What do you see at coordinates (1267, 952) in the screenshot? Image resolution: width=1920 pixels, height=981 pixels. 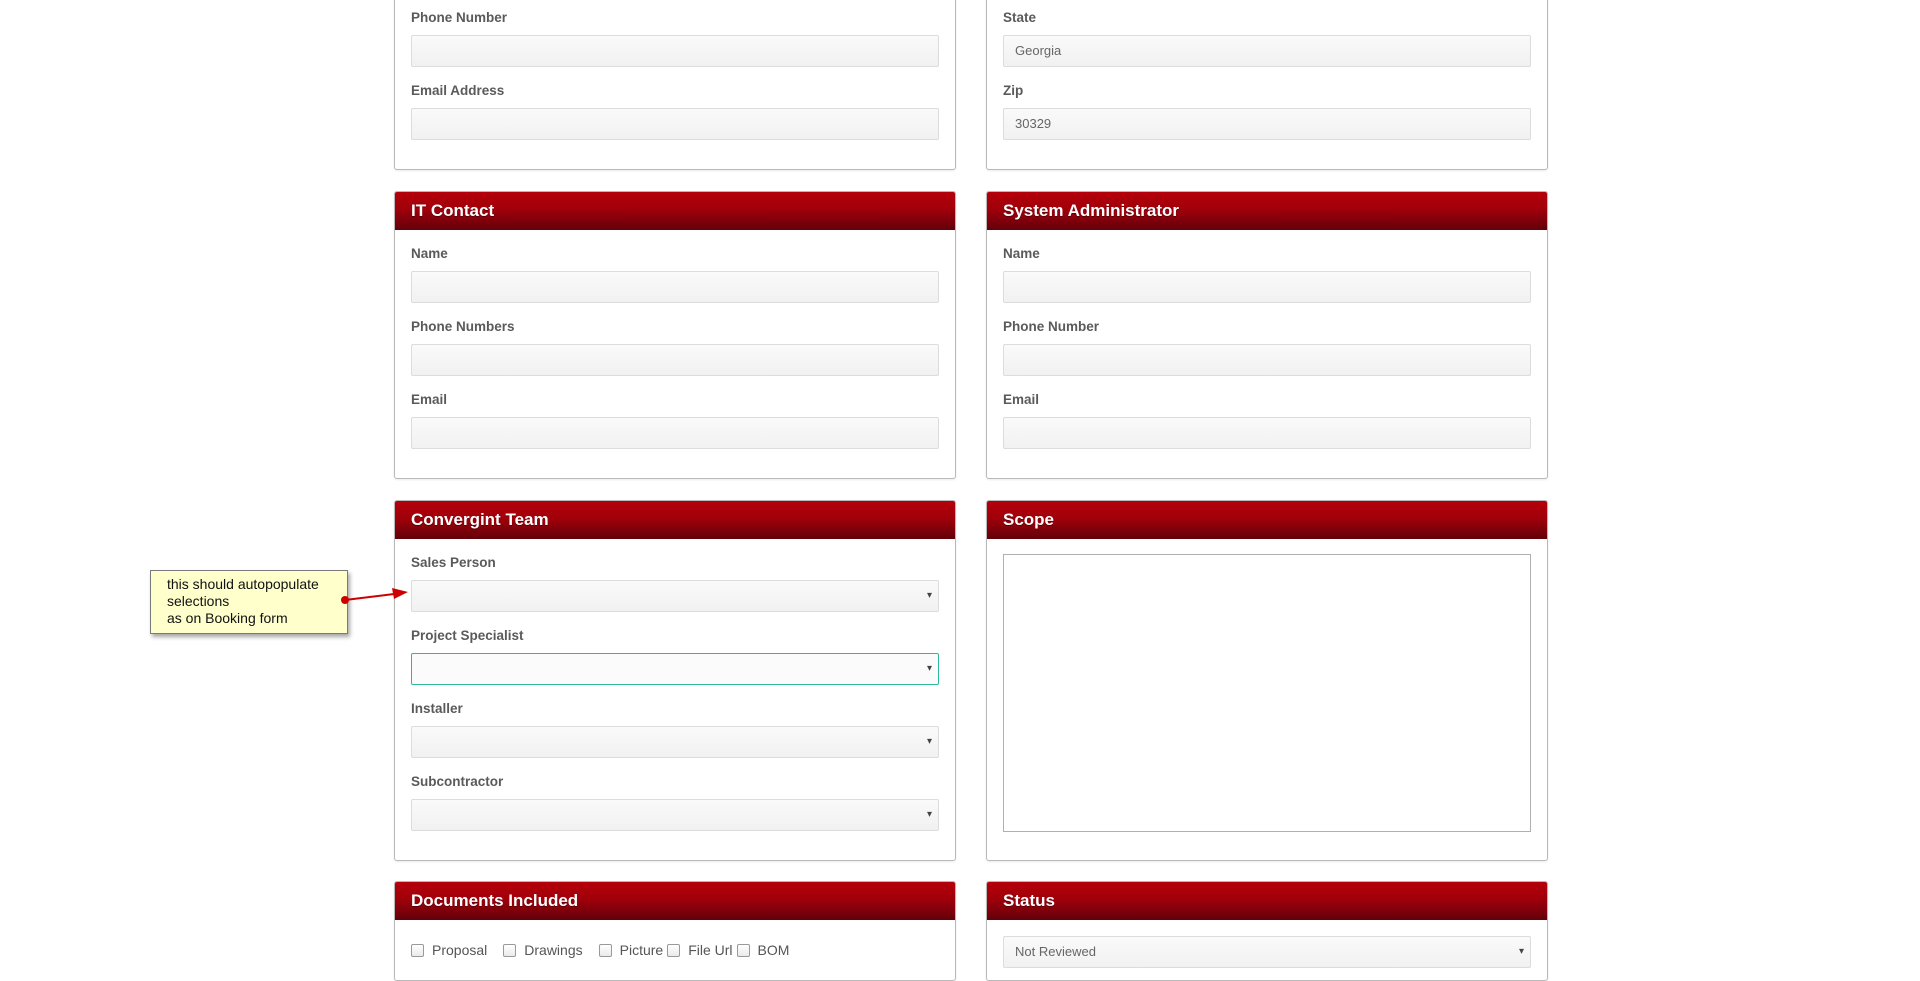 I see `status-select: Not Reviewed ▾` at bounding box center [1267, 952].